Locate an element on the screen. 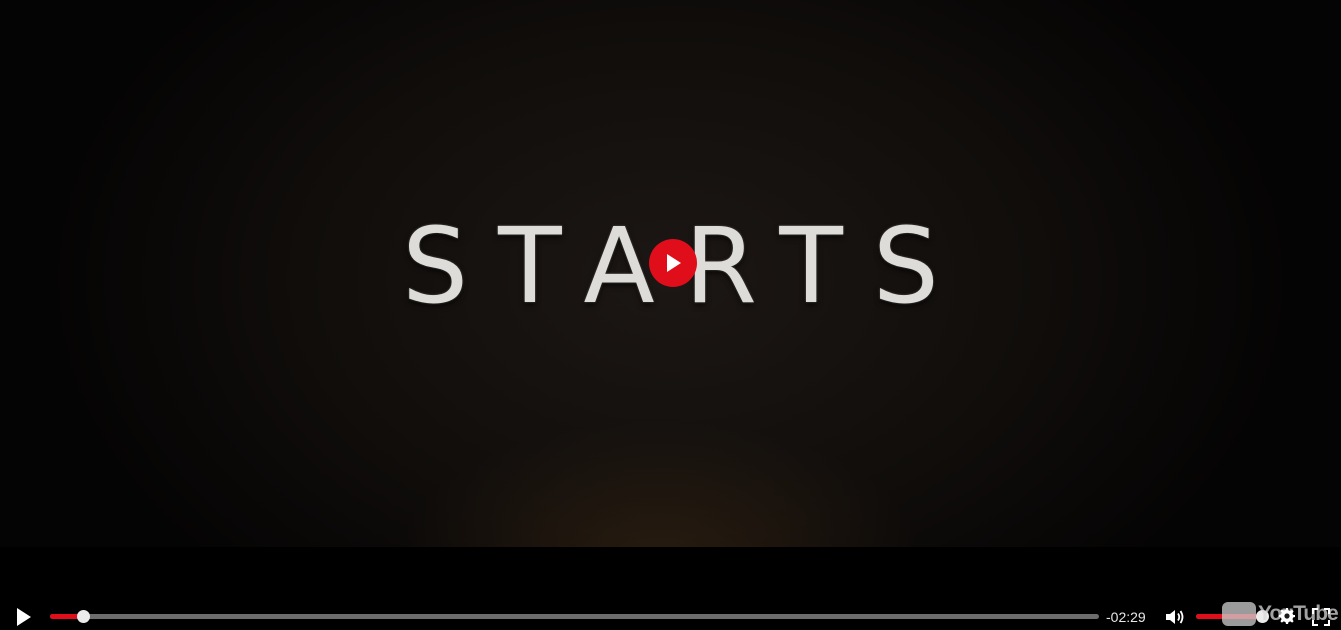 The height and width of the screenshot is (630, 1341). fullscreen-button is located at coordinates (1321, 617).